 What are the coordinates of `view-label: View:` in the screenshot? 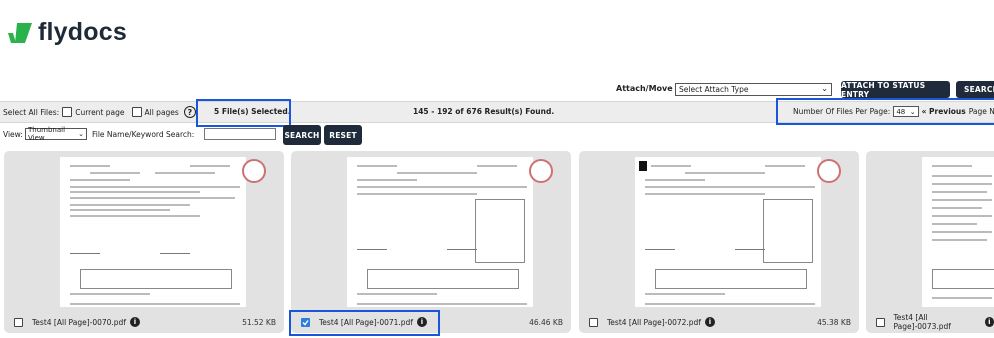 It's located at (13, 134).